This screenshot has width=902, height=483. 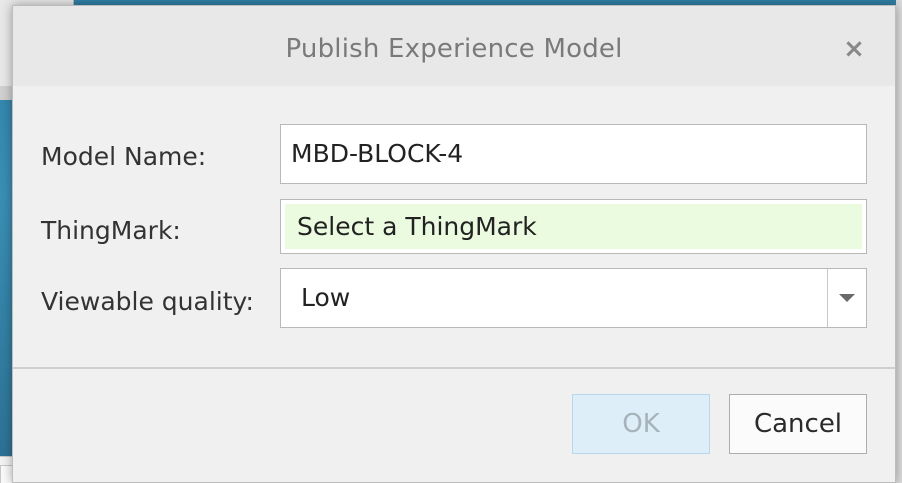 I want to click on model-name-input: MBD-BLOCK-4, so click(x=573, y=154).